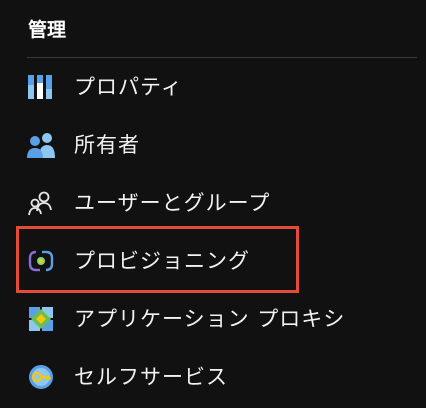 This screenshot has width=426, height=408. What do you see at coordinates (210, 319) in the screenshot?
I see `nav-item-application-proxy-label: アプリケーション プロキシ` at bounding box center [210, 319].